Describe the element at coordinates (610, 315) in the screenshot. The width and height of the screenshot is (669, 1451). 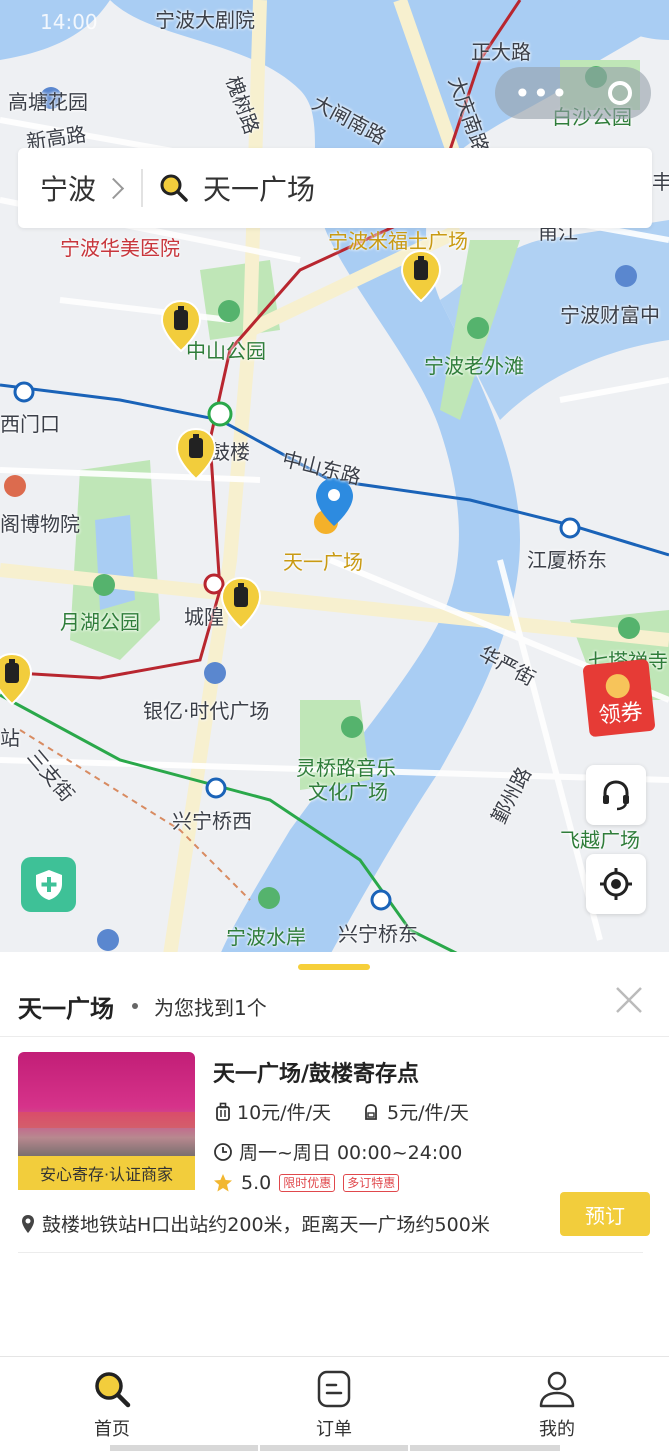
I see `map-label: 宁波财富中` at that location.